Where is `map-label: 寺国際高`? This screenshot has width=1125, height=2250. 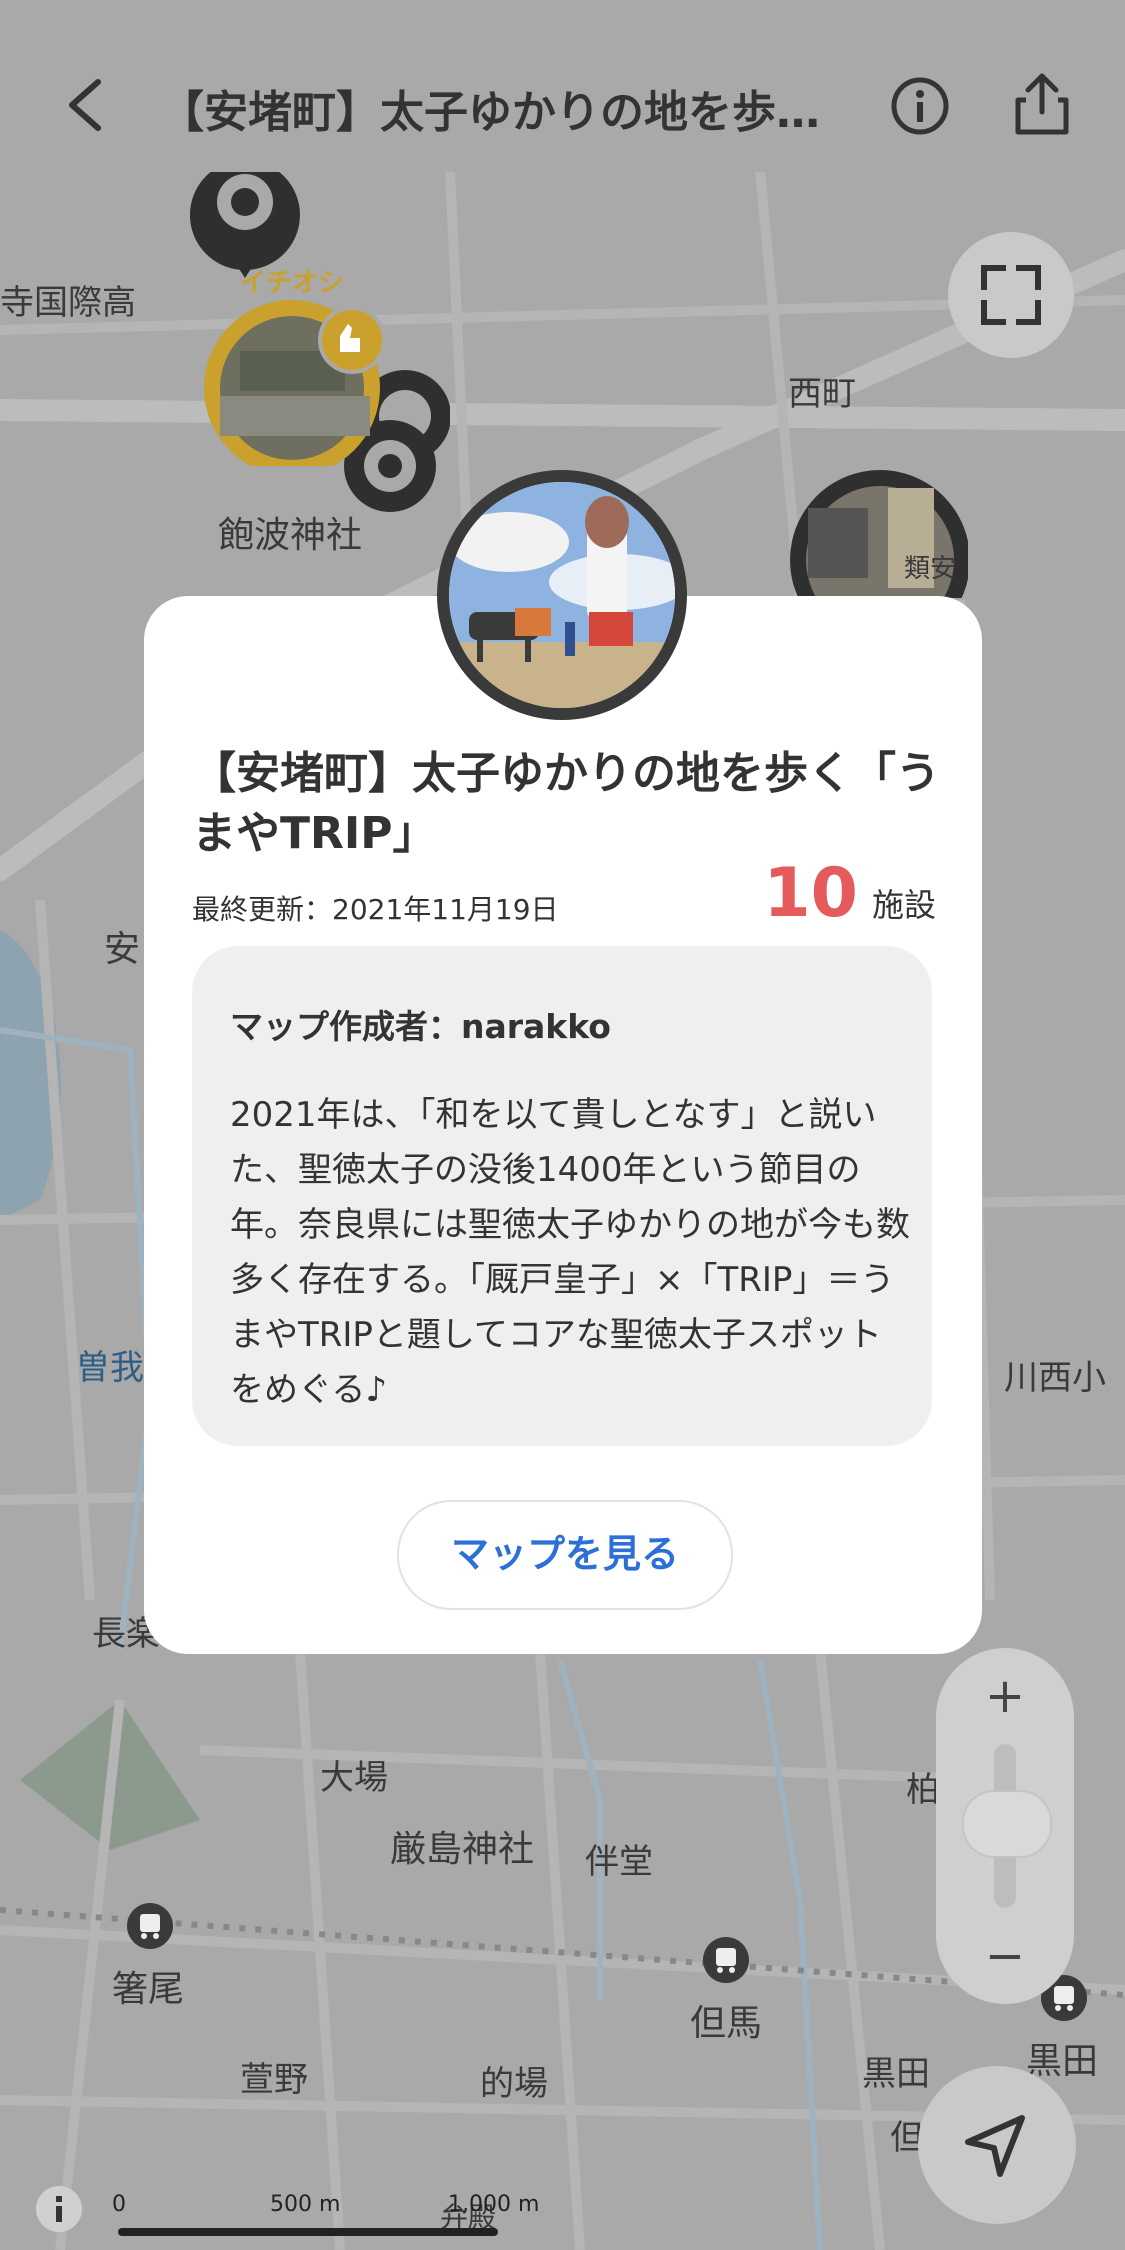 map-label: 寺国際高 is located at coordinates (68, 303).